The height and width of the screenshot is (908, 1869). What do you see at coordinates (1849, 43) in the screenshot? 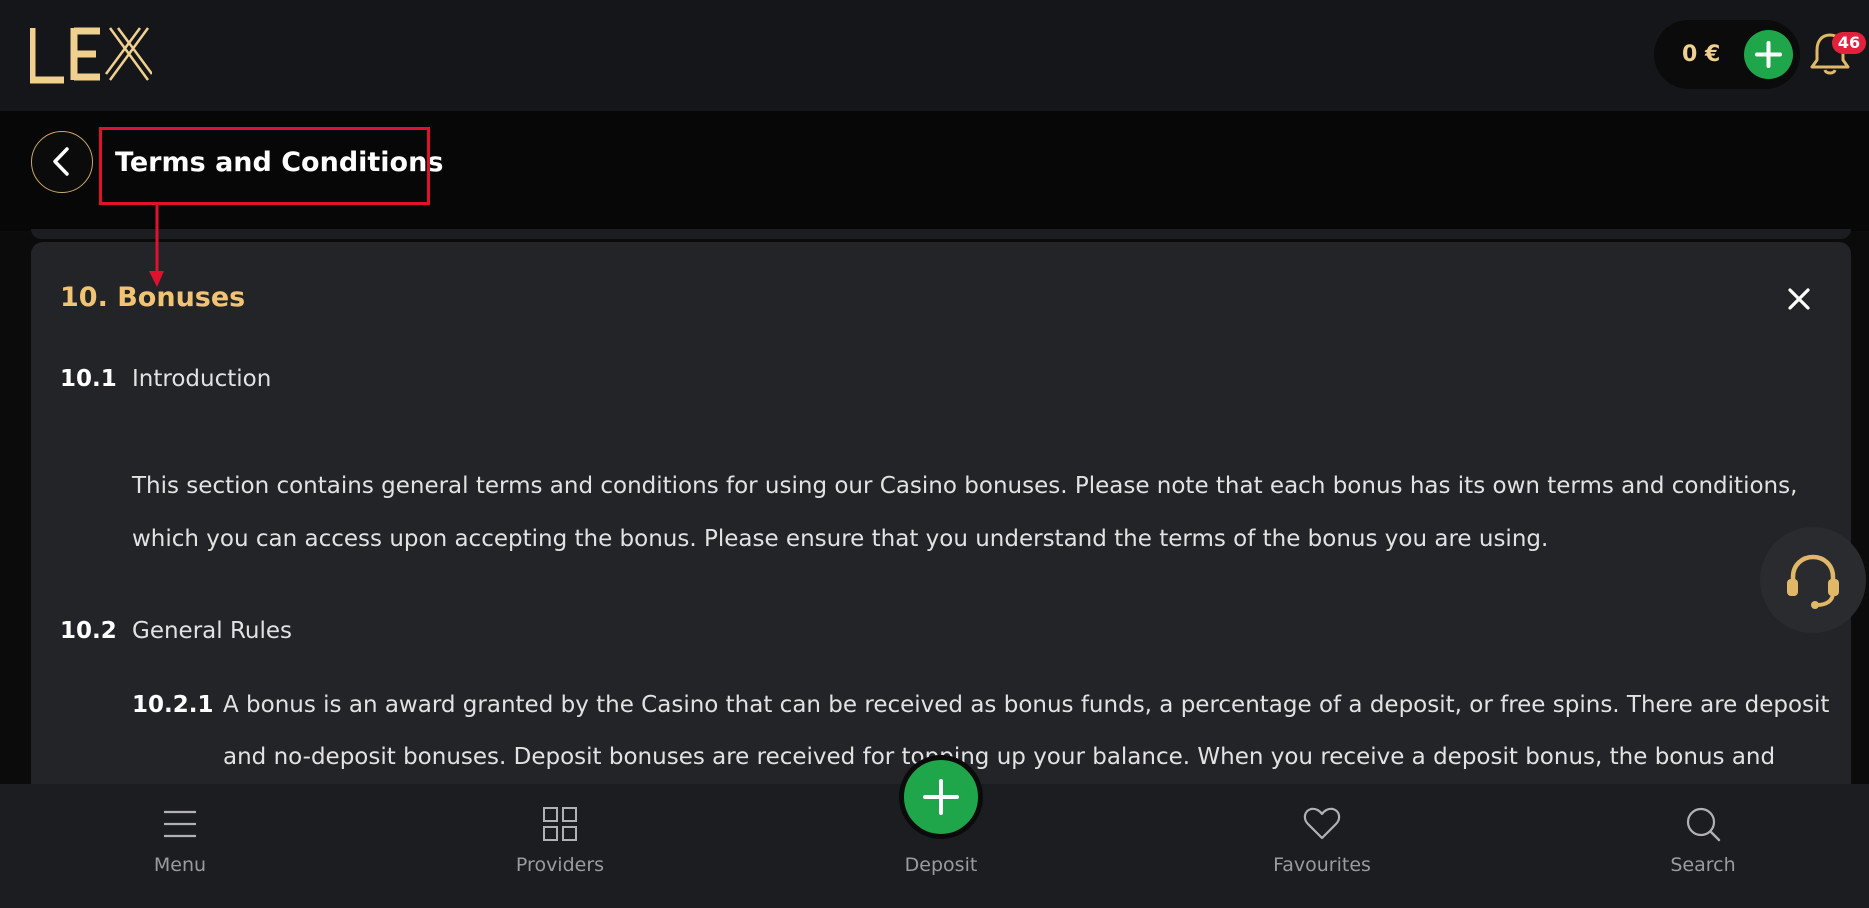
I see `notification-badge: 46` at bounding box center [1849, 43].